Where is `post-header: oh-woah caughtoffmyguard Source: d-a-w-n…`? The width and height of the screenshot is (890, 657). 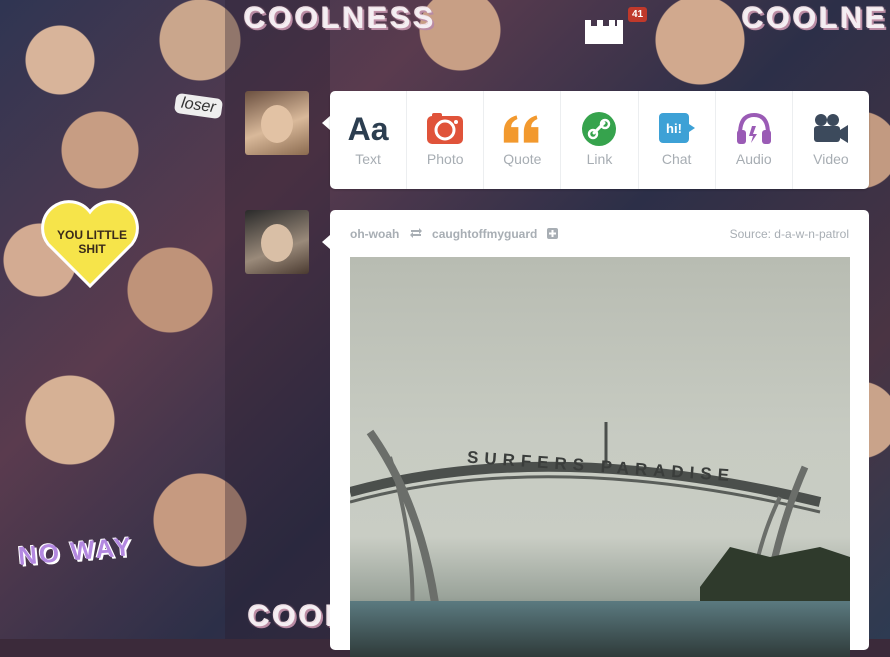
post-header: oh-woah caughtoffmyguard Source: d-a-w-n… is located at coordinates (599, 234).